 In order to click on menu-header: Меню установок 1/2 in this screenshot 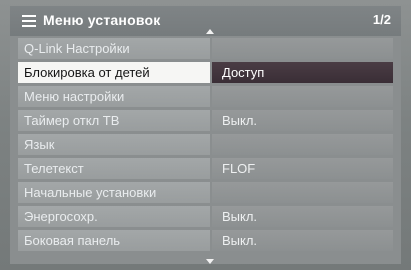, I will do `click(205, 21)`.